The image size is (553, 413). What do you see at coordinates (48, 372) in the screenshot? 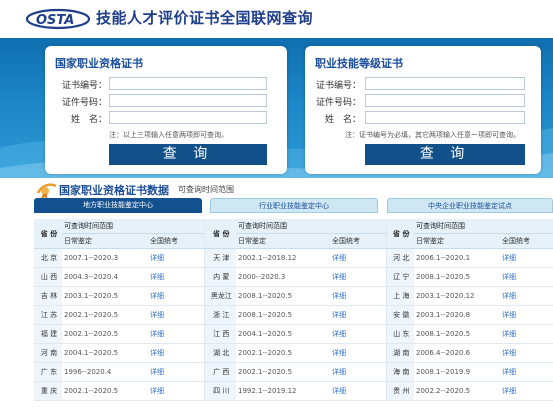
I see `province-cell: 广 东` at bounding box center [48, 372].